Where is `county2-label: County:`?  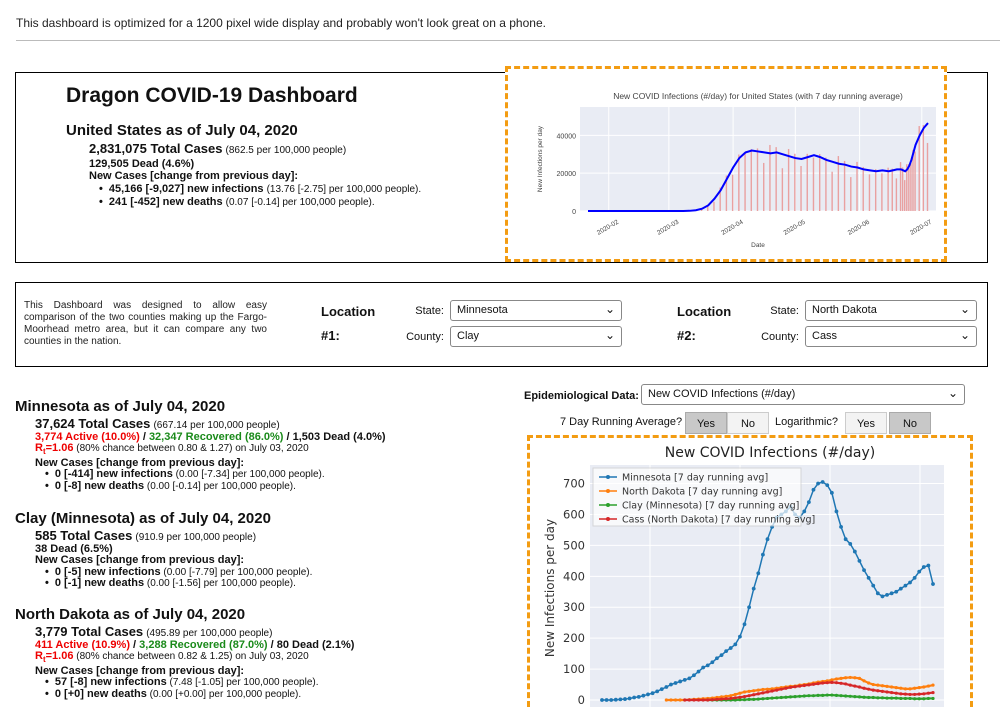
county2-label: County: is located at coordinates (780, 337).